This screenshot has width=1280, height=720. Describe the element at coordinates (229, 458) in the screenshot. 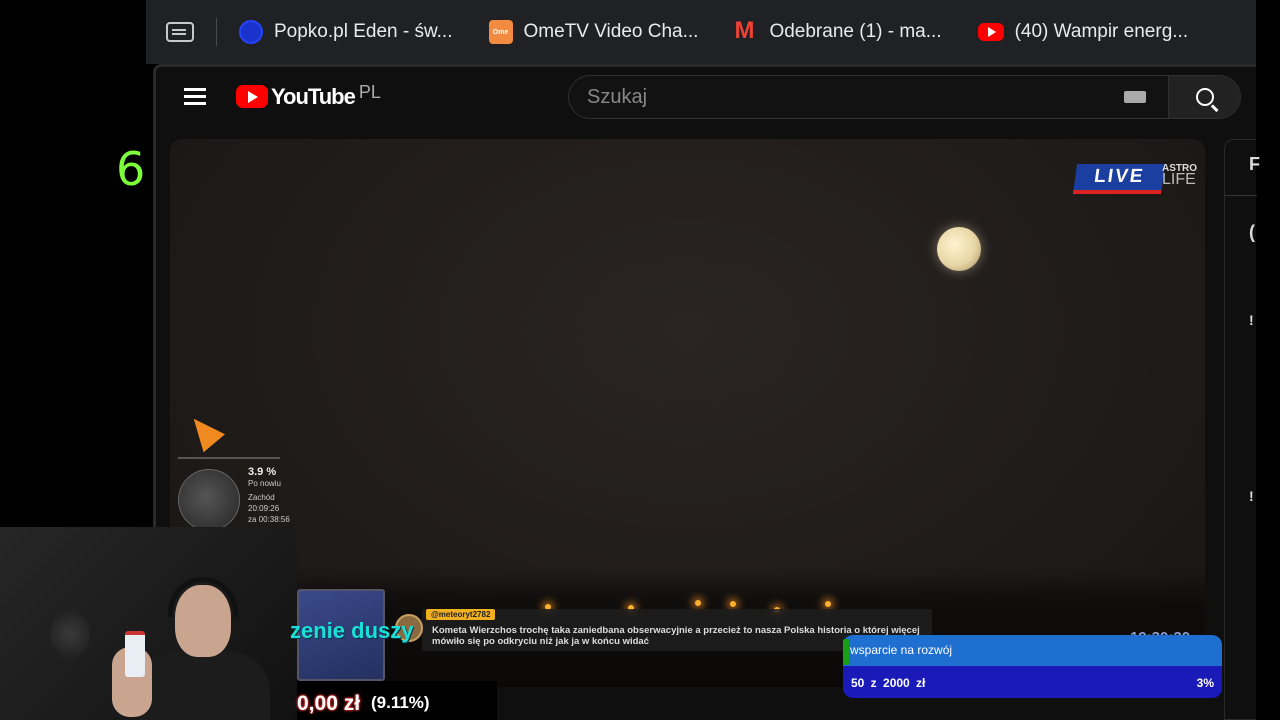

I see `widget-divider` at that location.